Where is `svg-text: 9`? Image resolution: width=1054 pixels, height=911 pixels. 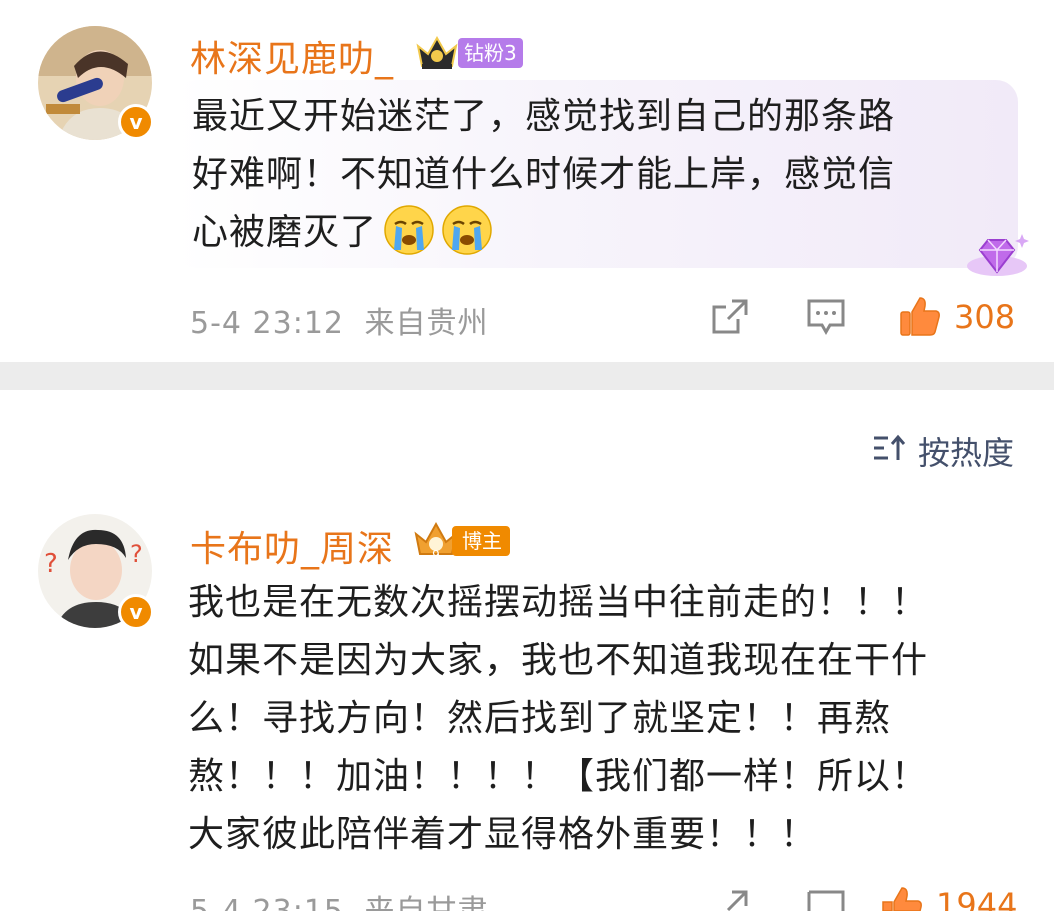 svg-text: 9 is located at coordinates (436, 554).